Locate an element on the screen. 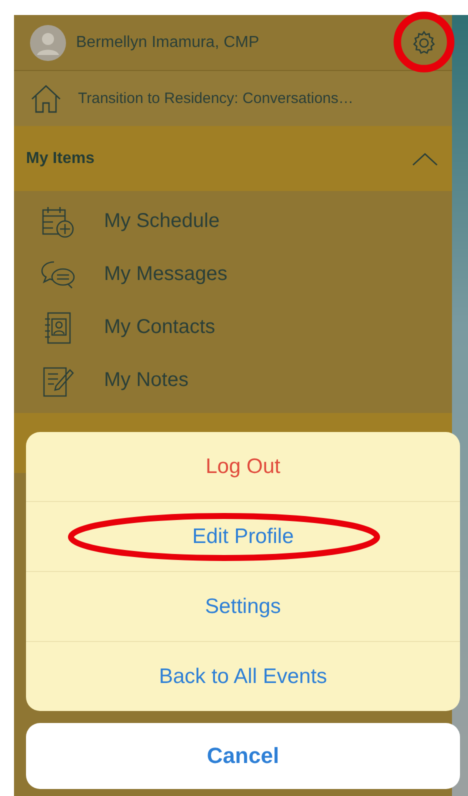  avatar-icon is located at coordinates (48, 42).